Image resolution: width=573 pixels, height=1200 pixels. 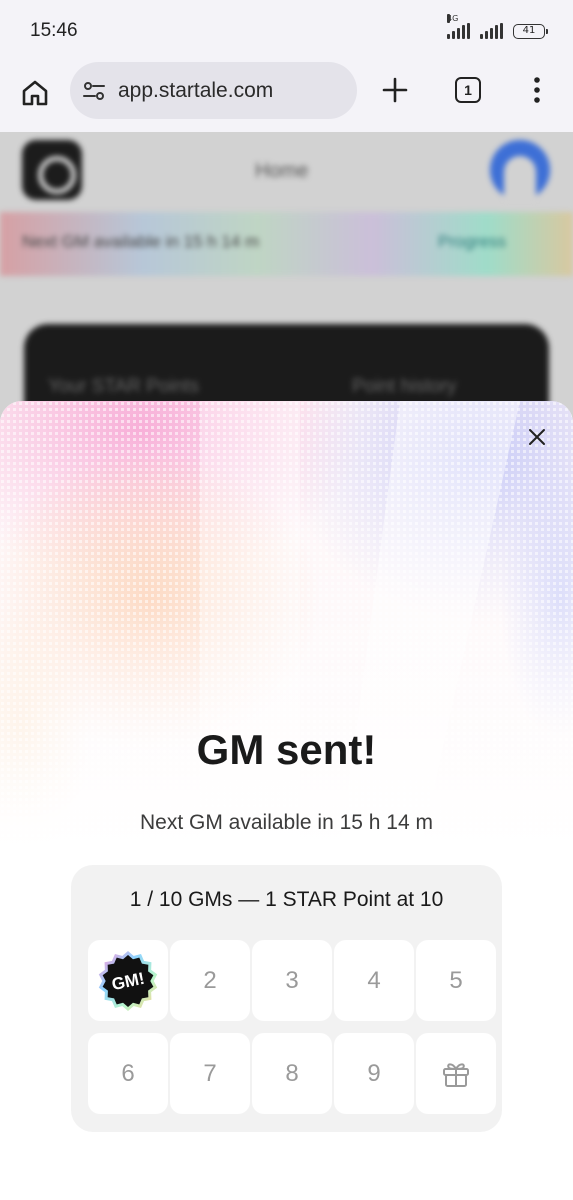 What do you see at coordinates (374, 1073) in the screenshot?
I see `gm-slot-9: 9` at bounding box center [374, 1073].